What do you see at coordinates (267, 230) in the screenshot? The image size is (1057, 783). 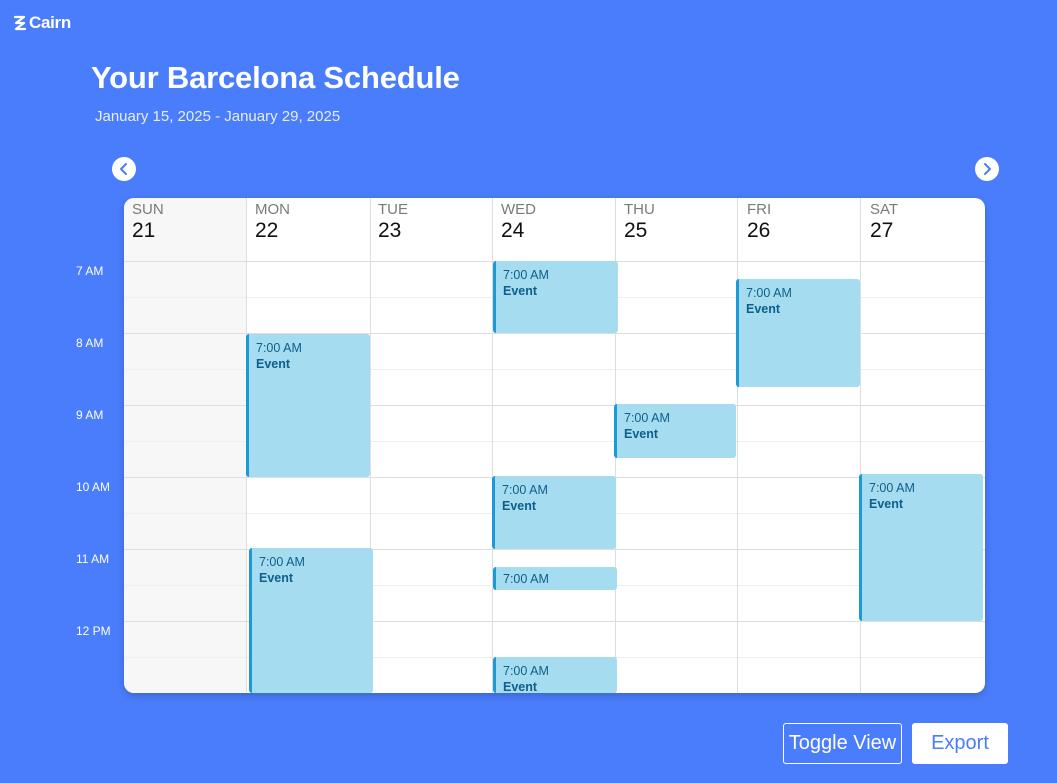 I see `day-date: 22` at bounding box center [267, 230].